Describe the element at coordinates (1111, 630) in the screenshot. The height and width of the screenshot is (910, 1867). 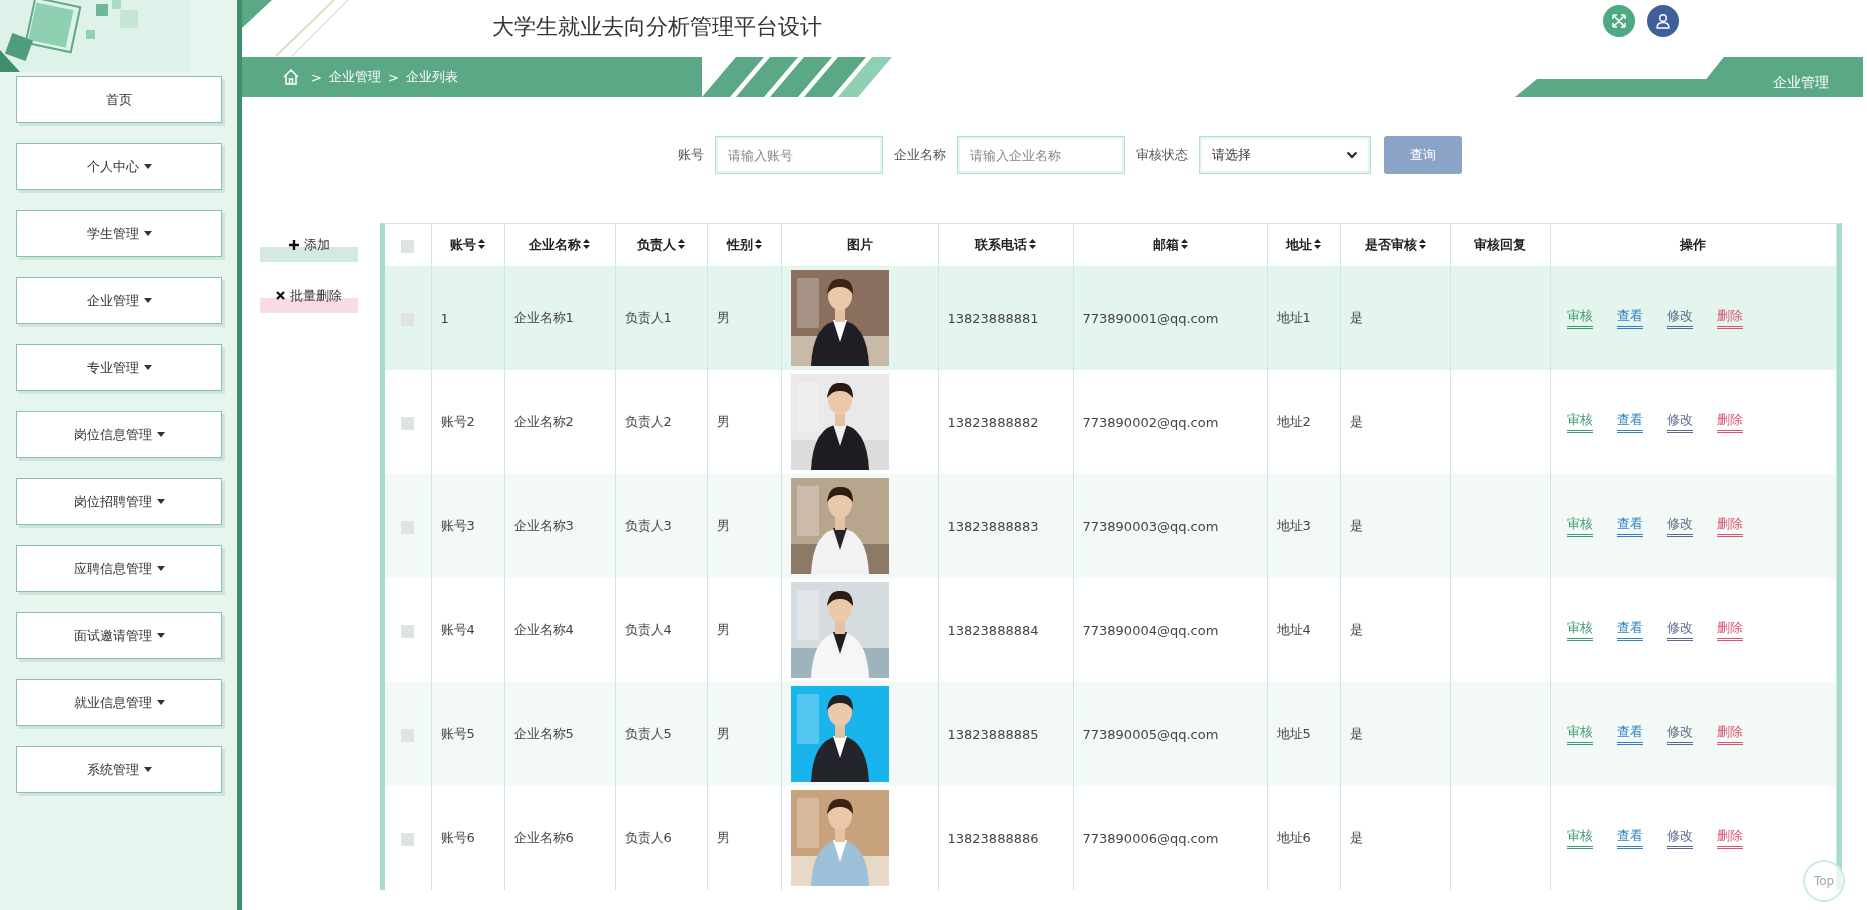
I see `table-row: 账号4 企业名称4 负责人4 男 13823888884 773890004@qq.com 地址4 是 审核 查看 修改 删除` at that location.